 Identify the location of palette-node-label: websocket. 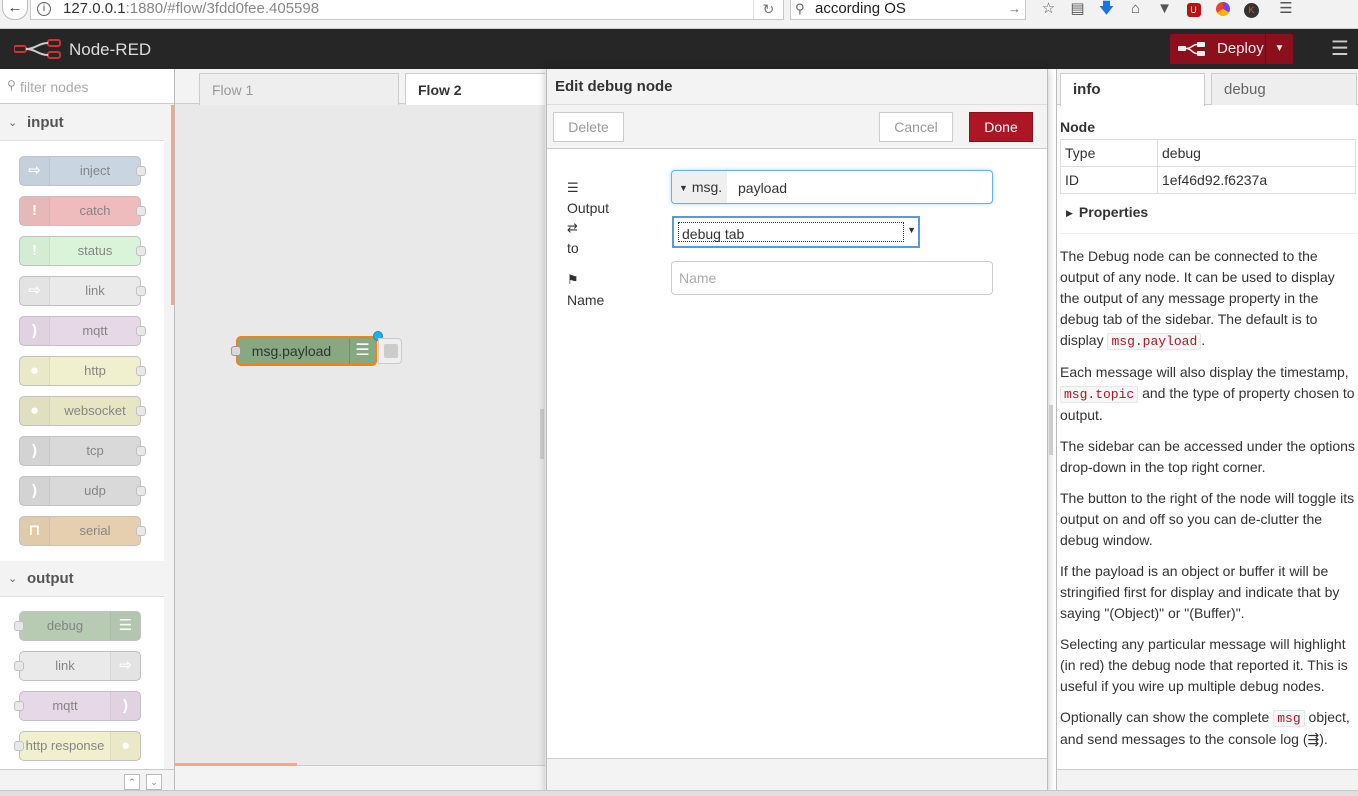
(95, 410).